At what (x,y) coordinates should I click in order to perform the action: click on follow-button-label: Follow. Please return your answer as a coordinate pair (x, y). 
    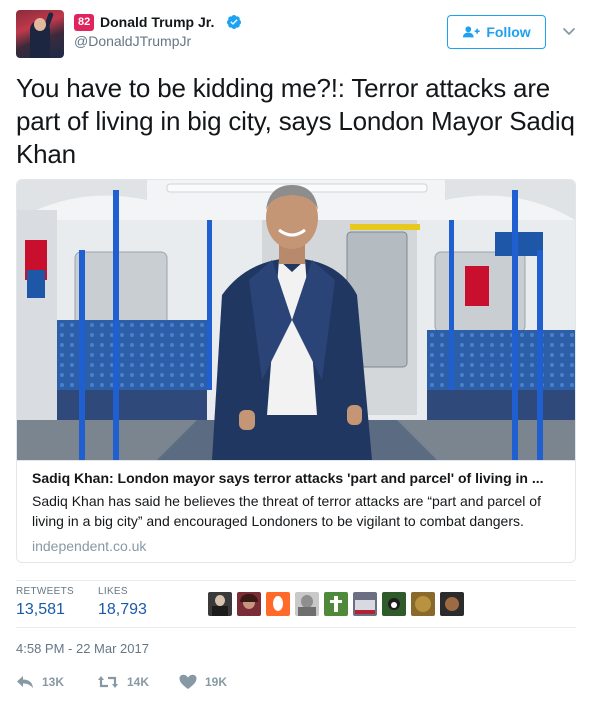
    Looking at the image, I should click on (508, 32).